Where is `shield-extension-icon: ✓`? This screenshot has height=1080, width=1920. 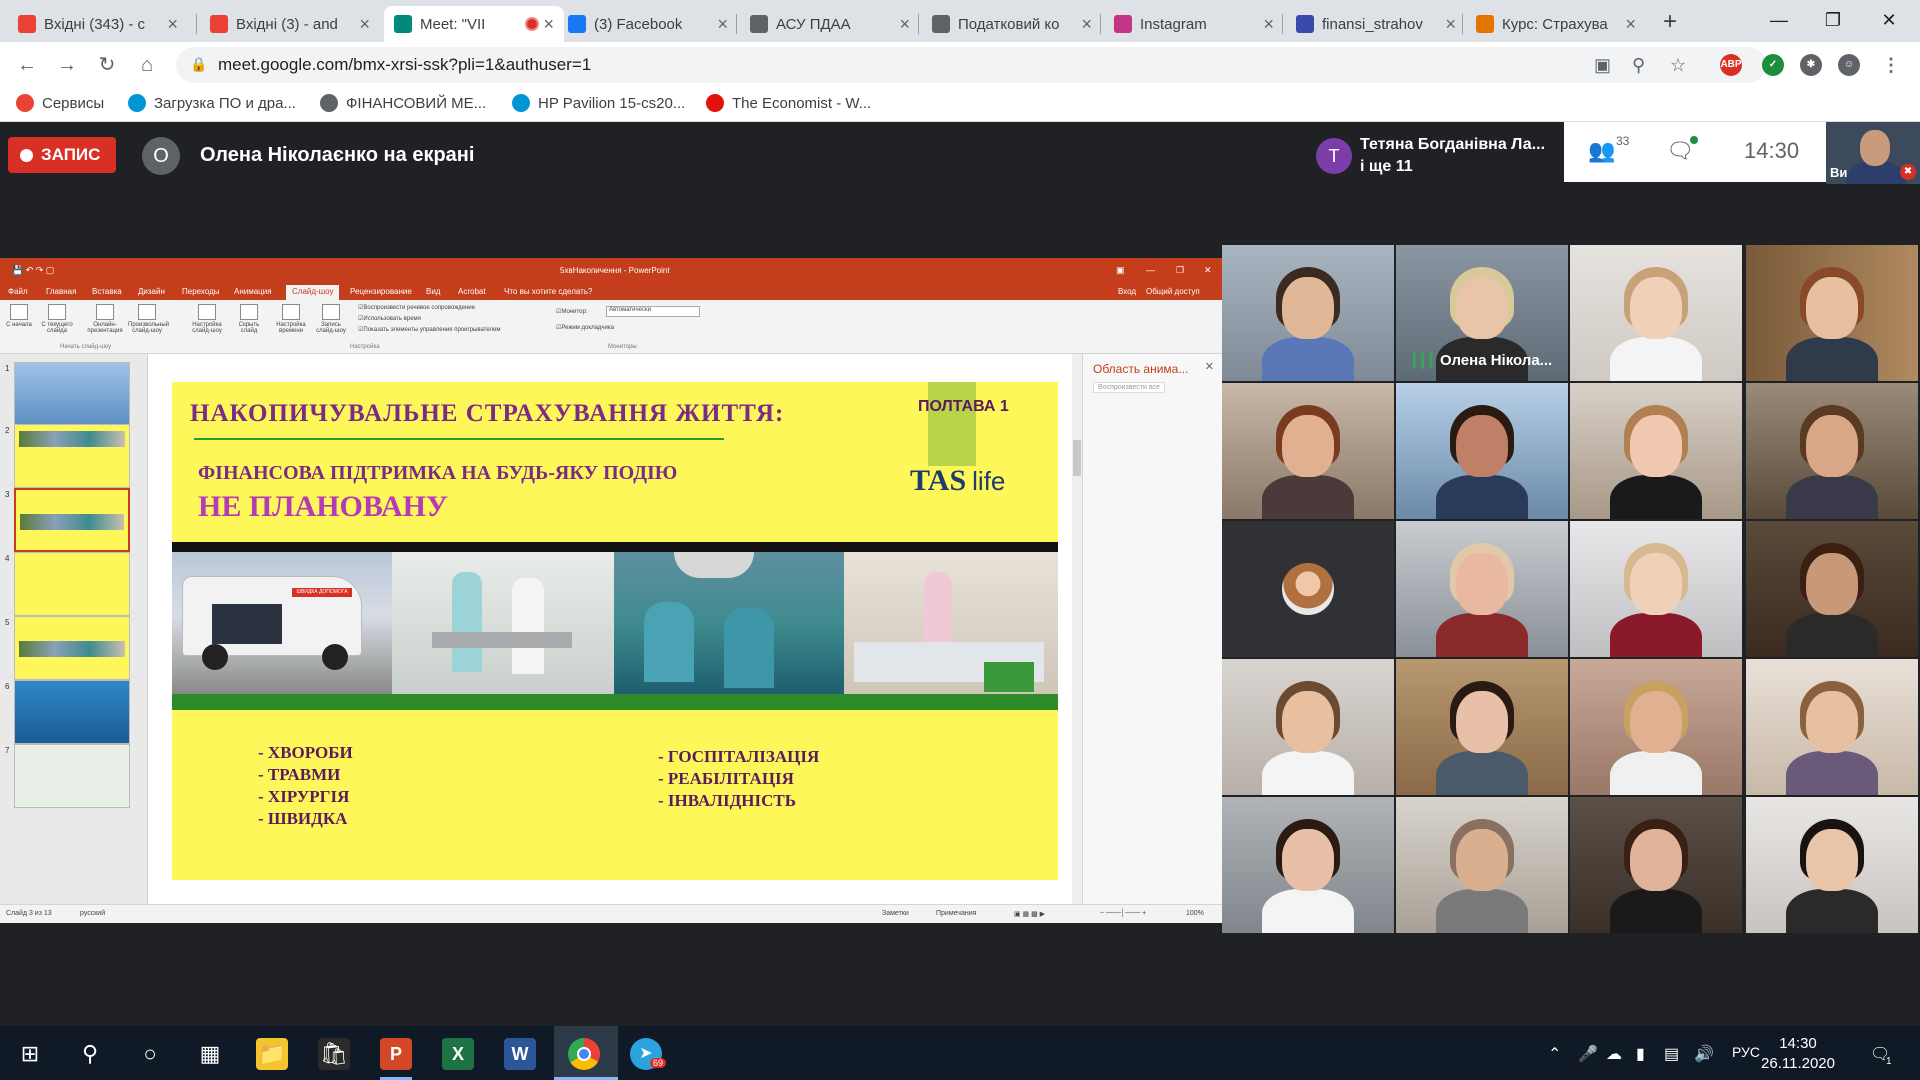
shield-extension-icon: ✓ is located at coordinates (1773, 65).